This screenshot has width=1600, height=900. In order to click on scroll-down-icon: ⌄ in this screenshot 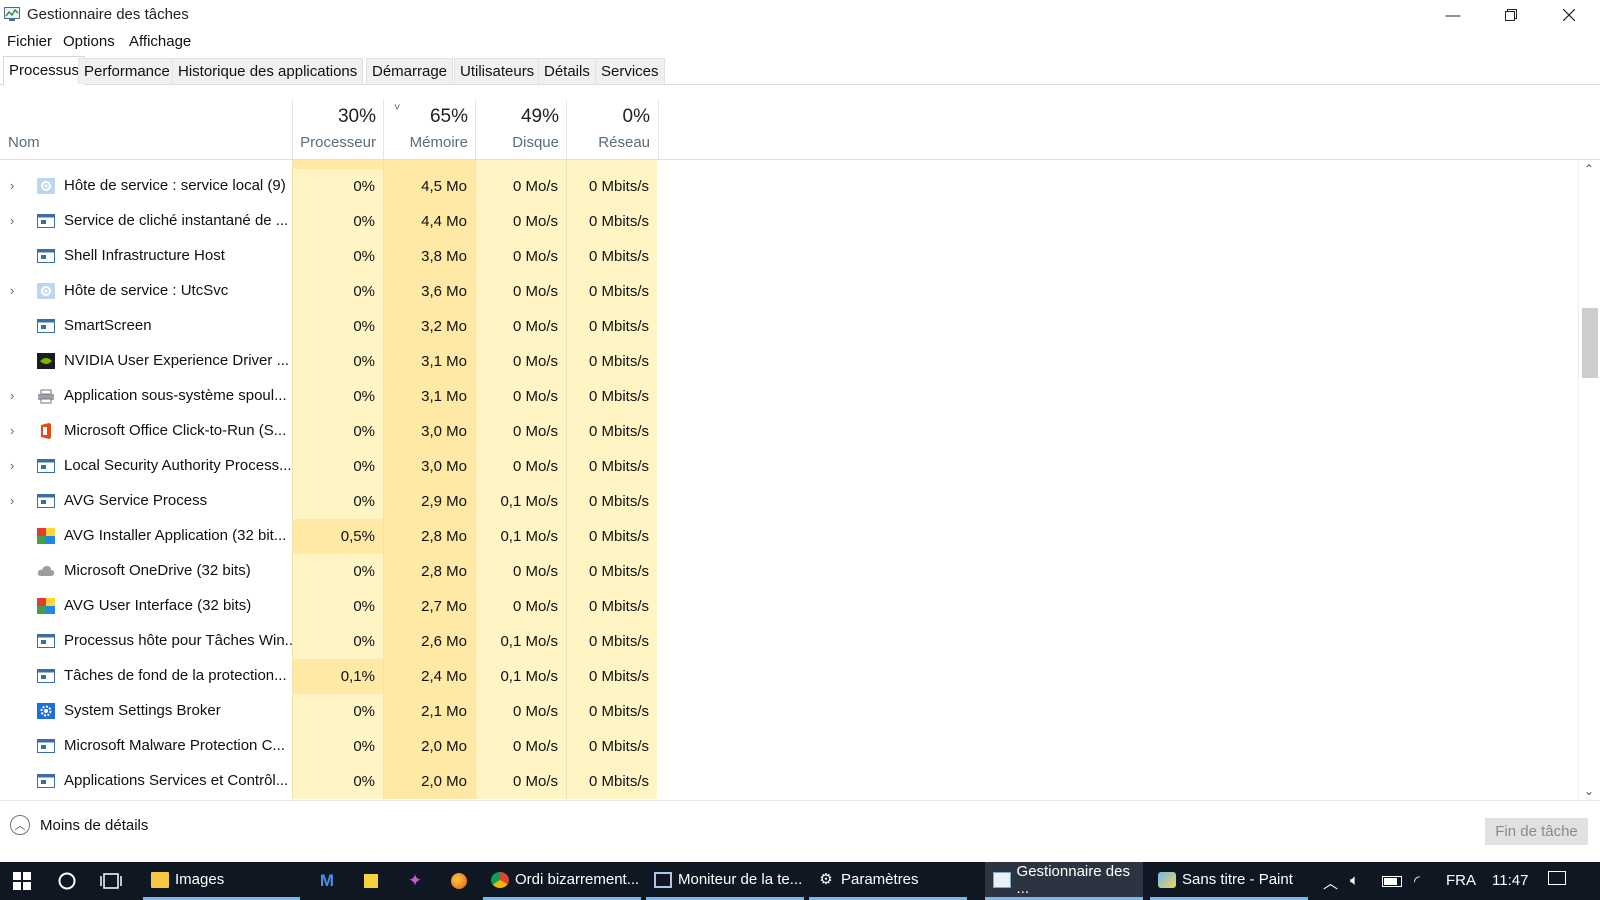, I will do `click(1589, 791)`.